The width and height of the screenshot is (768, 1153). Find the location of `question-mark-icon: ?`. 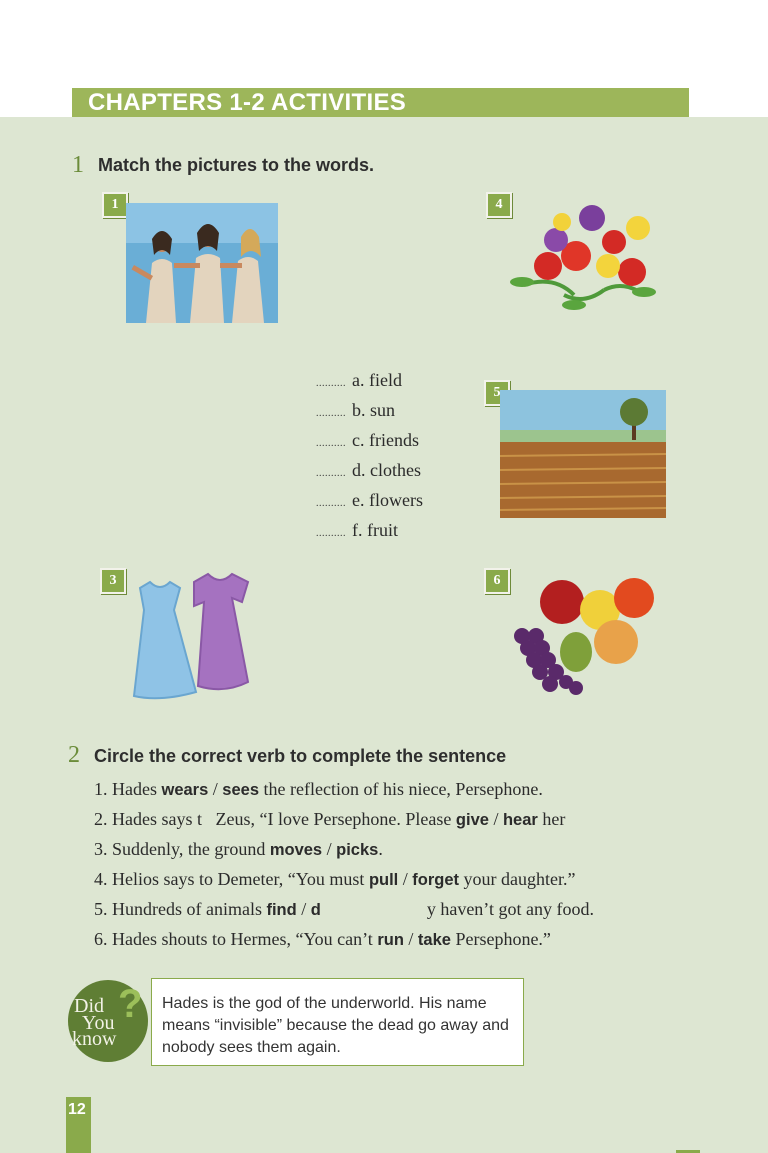

question-mark-icon: ? is located at coordinates (130, 1004).